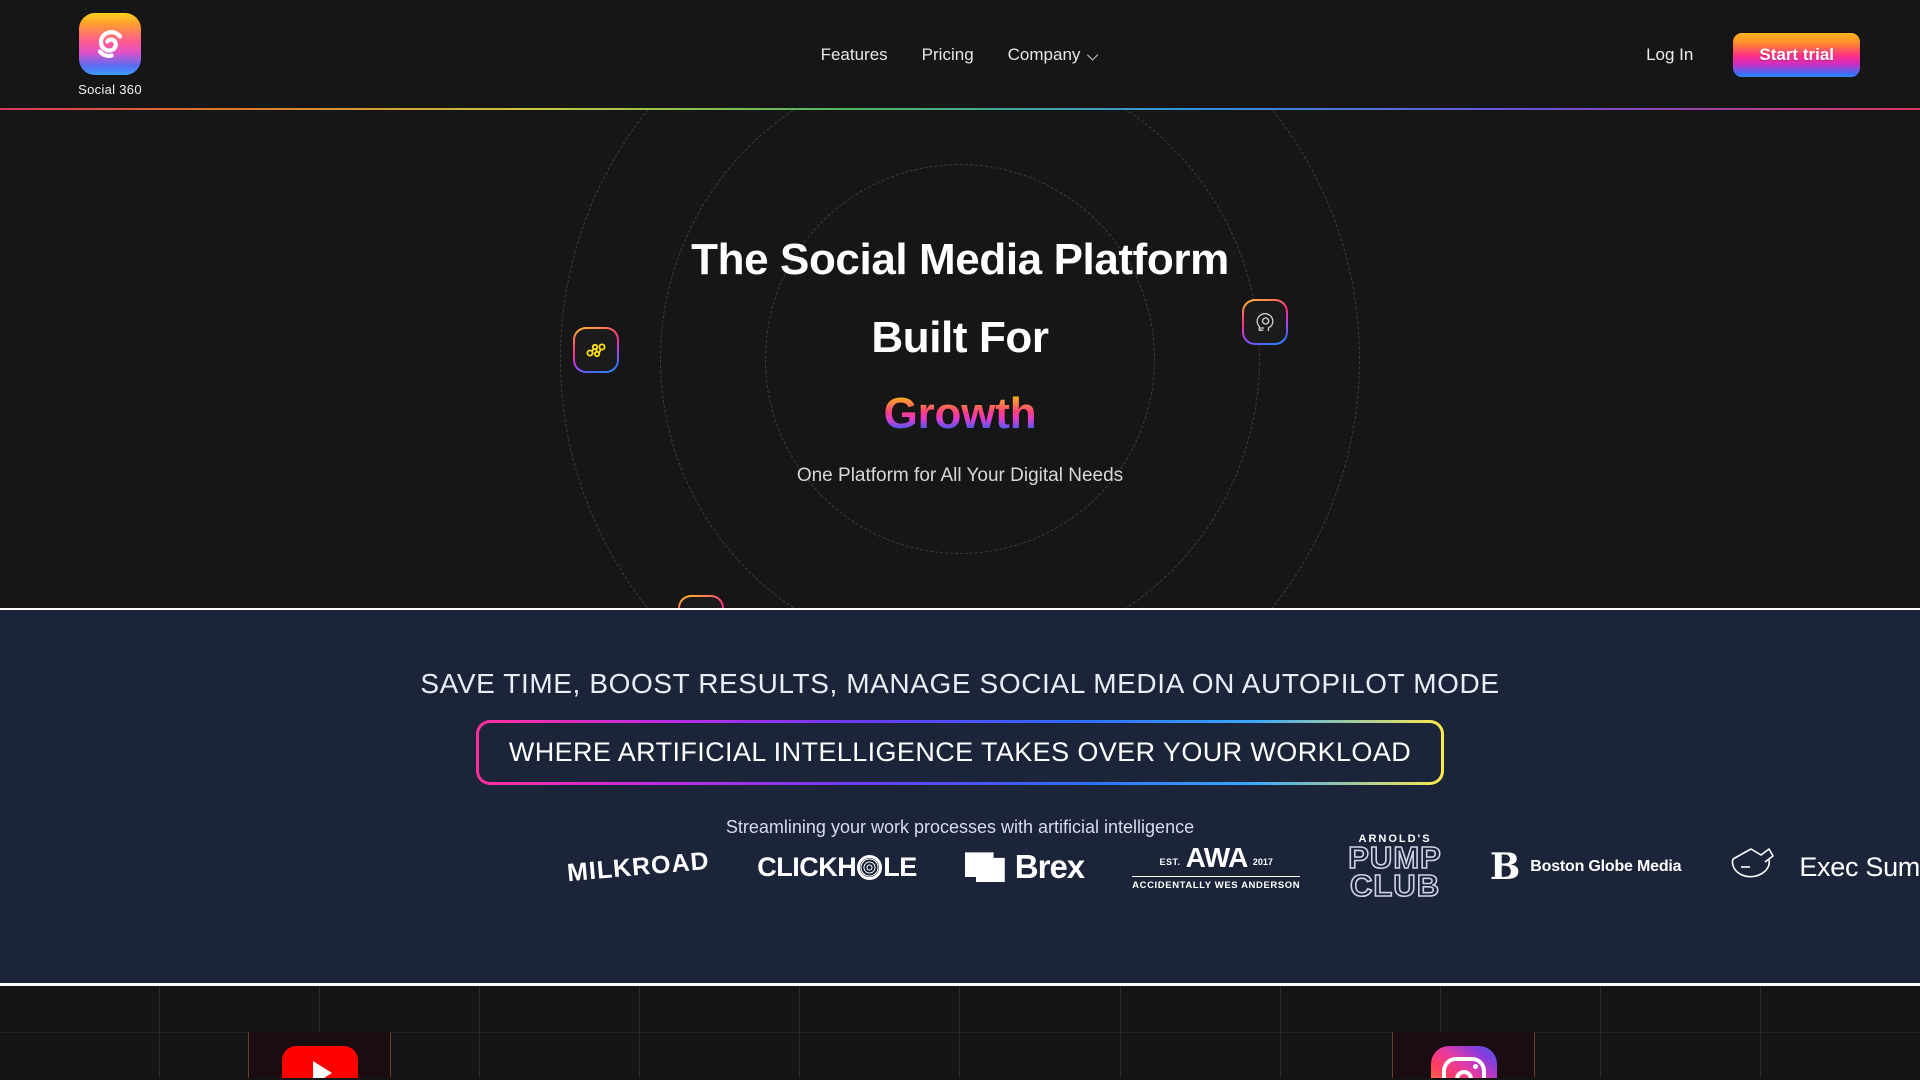 Image resolution: width=1920 pixels, height=1080 pixels. I want to click on header-gradient-divider, so click(960, 109).